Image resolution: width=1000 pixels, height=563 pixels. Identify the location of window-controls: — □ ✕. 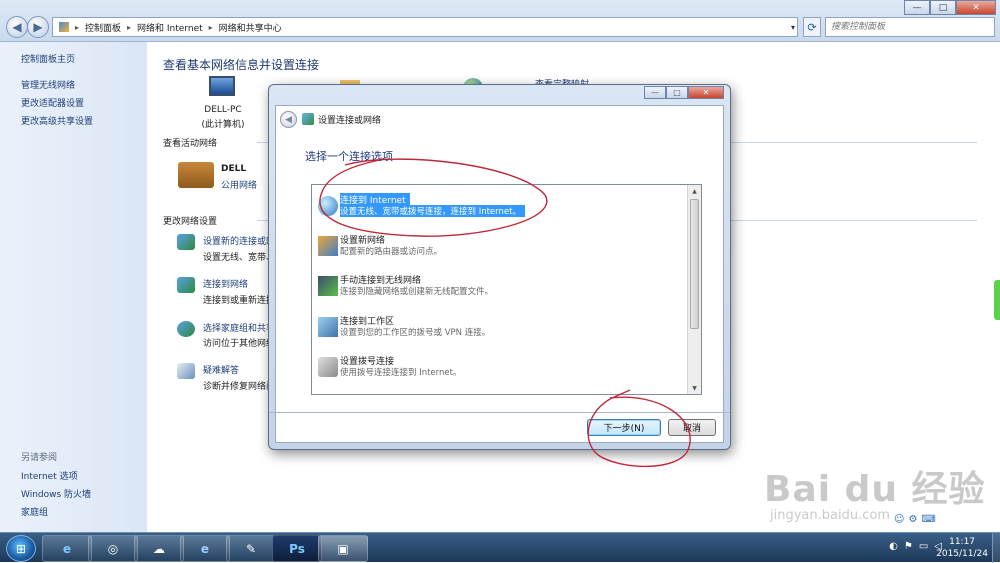
(950, 7).